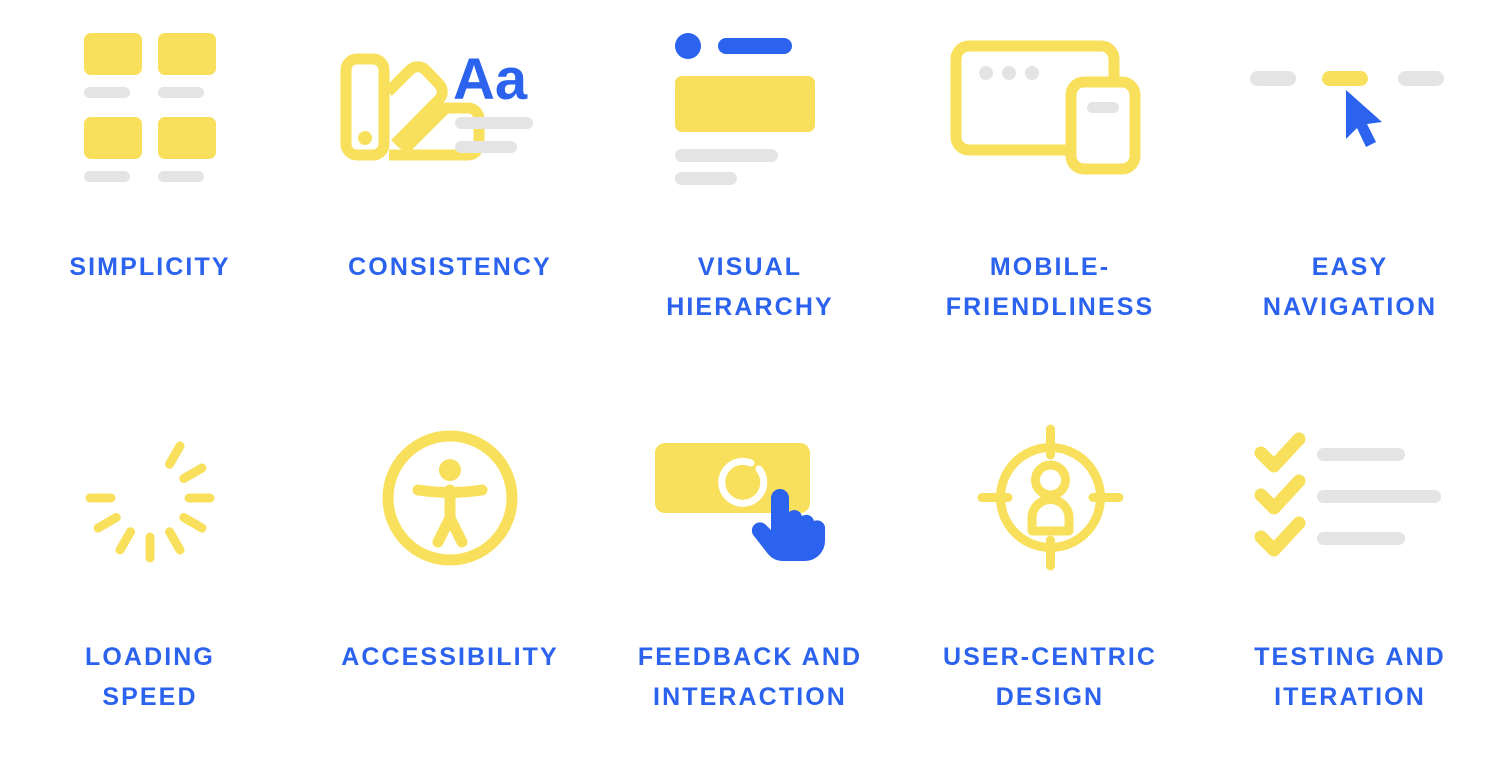 This screenshot has width=1500, height=780. What do you see at coordinates (450, 497) in the screenshot?
I see `accessibility-icon` at bounding box center [450, 497].